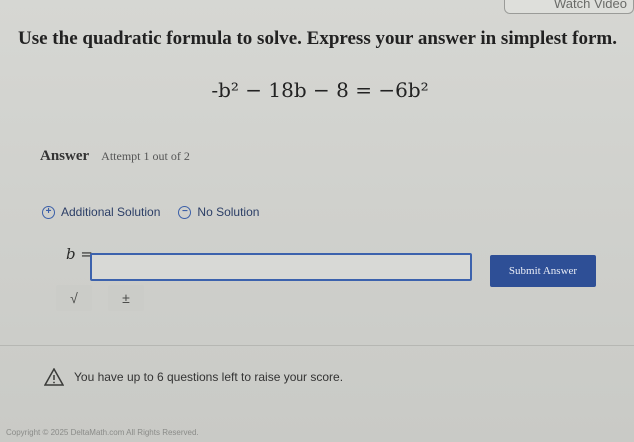  What do you see at coordinates (74, 298) in the screenshot?
I see `sqrt-button: √` at bounding box center [74, 298].